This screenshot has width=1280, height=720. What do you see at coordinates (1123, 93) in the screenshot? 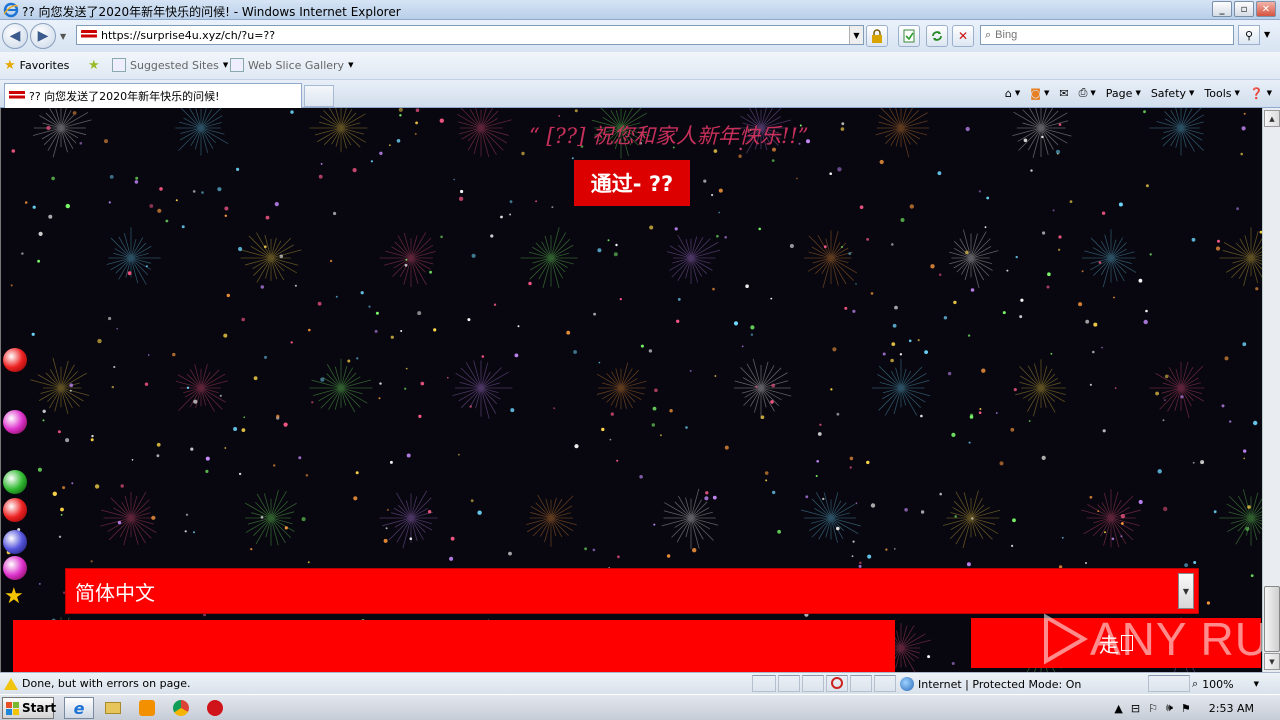
I see `page-menu: Page ▼` at bounding box center [1123, 93].